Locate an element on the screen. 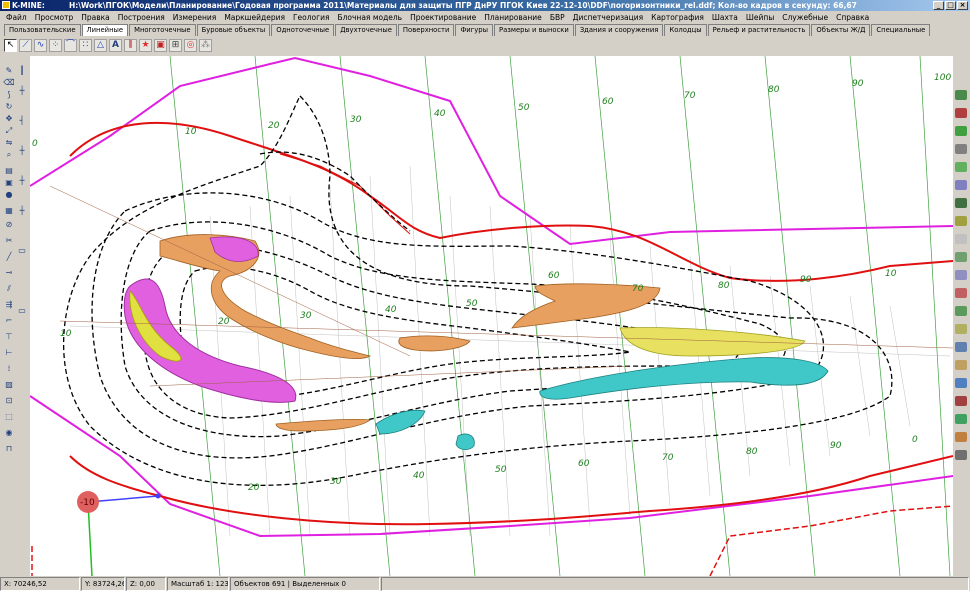  ortho-icon: ┤ is located at coordinates (22, 121).